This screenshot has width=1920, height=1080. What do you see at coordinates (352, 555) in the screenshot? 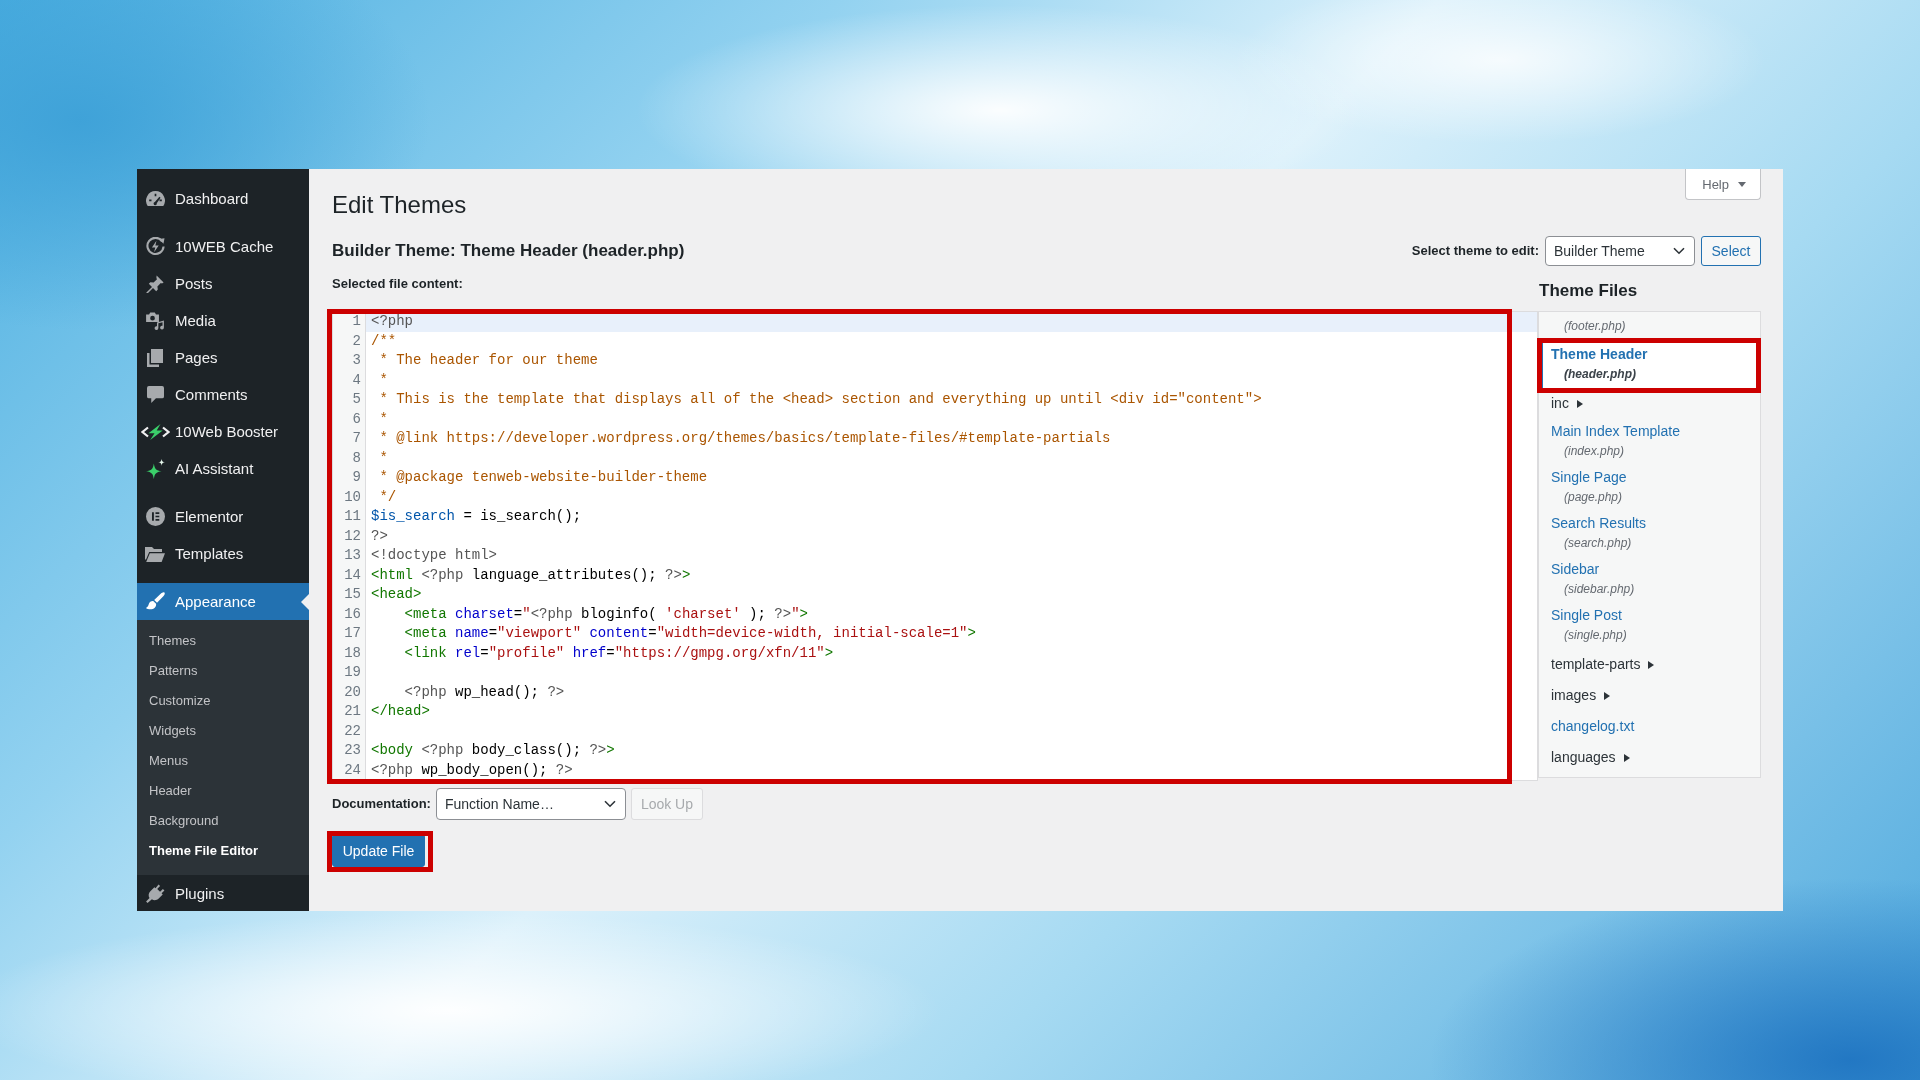
I see `line-number: 13` at bounding box center [352, 555].